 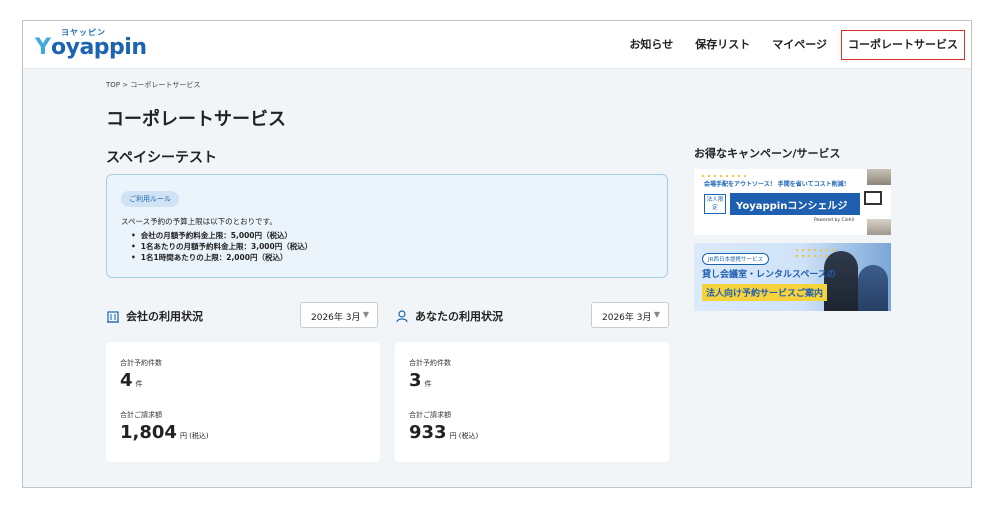 What do you see at coordinates (532, 402) in the screenshot?
I see `my-usage-card: 合計予約件数 3件 合計ご請求額 933 円 (税込)` at bounding box center [532, 402].